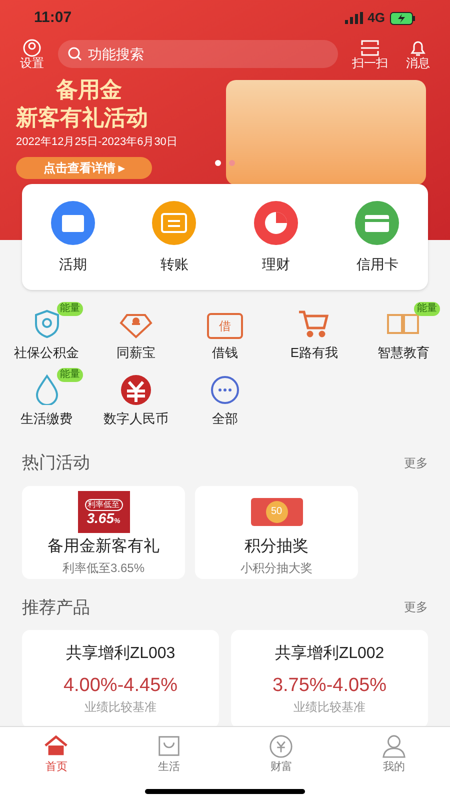  Describe the element at coordinates (277, 511) in the screenshot. I see `coin-value: 50` at that location.